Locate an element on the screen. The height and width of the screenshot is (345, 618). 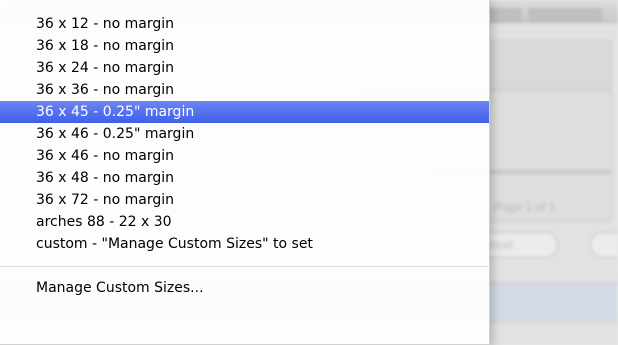
menu-item-36x12-no-margin: 36 x 12 - no margin is located at coordinates (244, 24).